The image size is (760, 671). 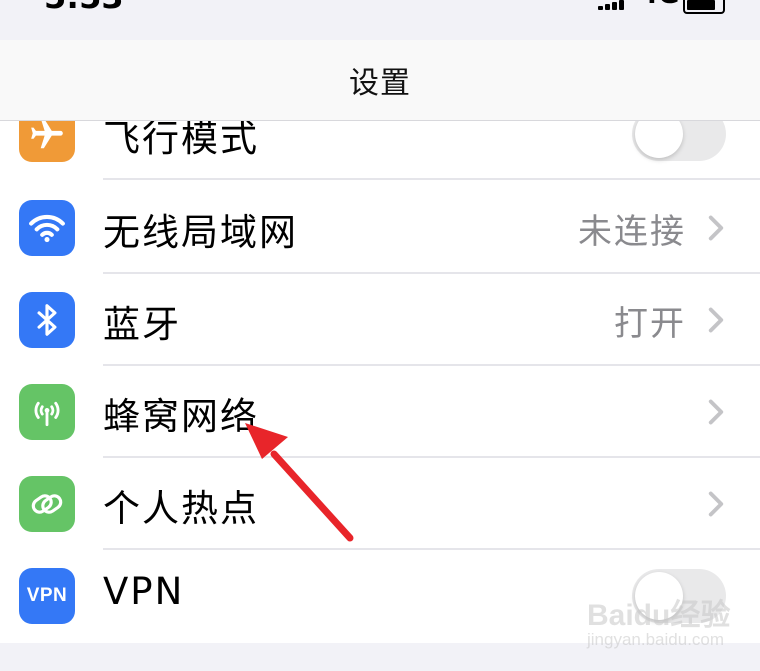 What do you see at coordinates (181, 140) in the screenshot?
I see `settings-row-label: 飞行模式` at bounding box center [181, 140].